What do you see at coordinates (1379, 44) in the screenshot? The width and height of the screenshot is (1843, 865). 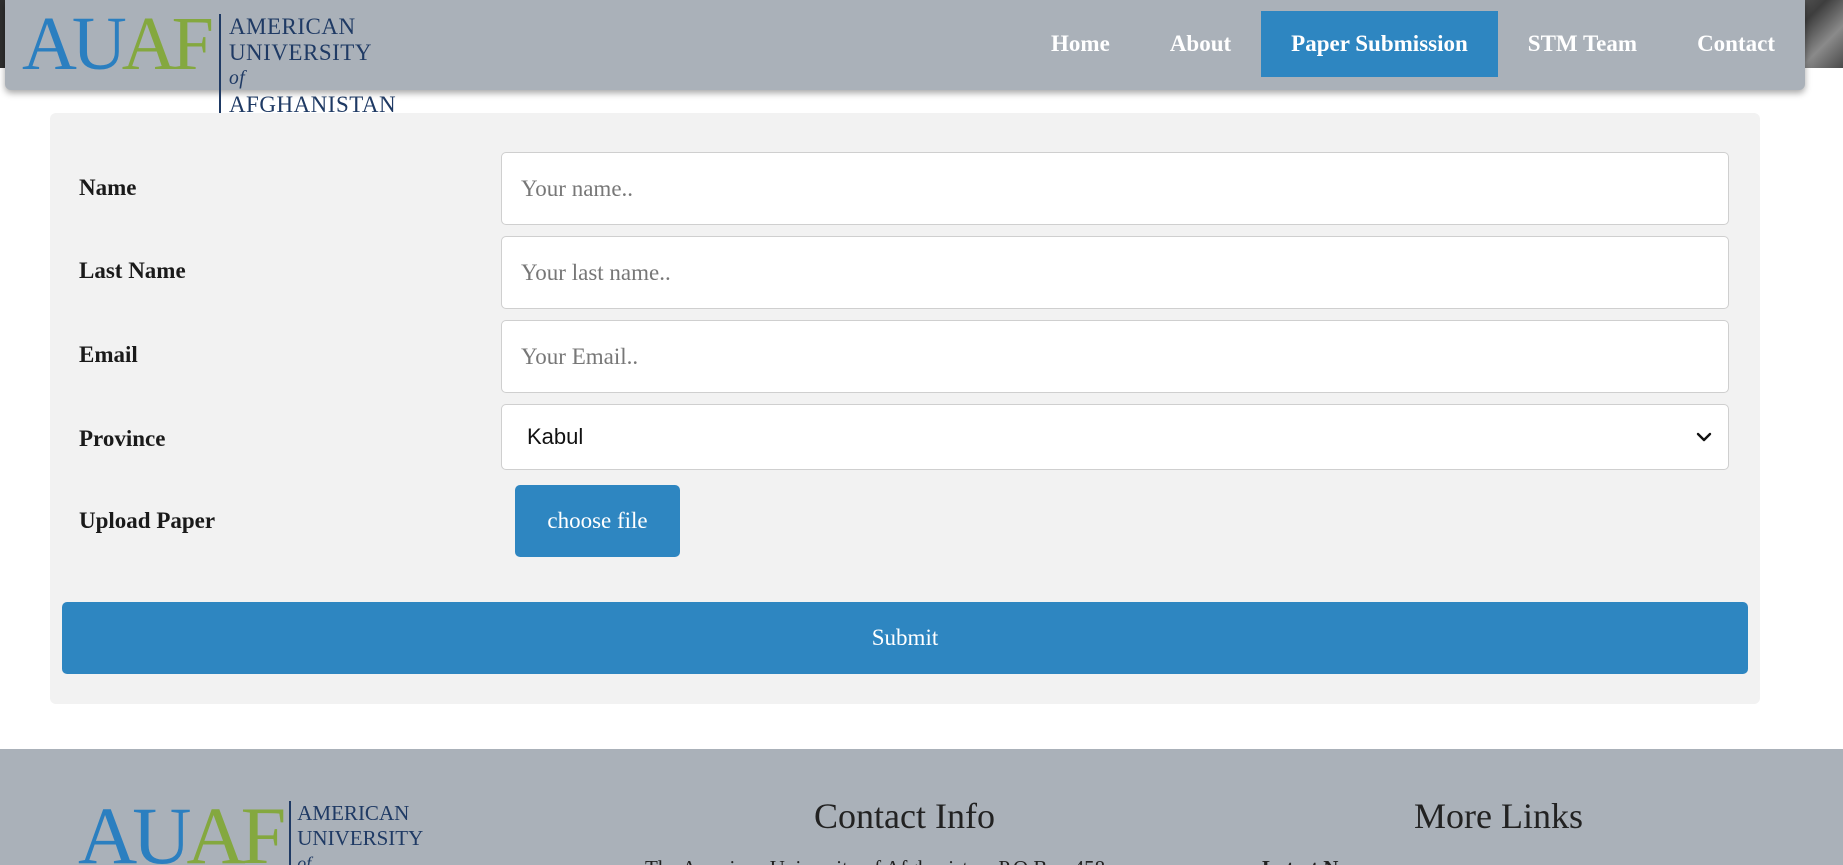 I see `nav-paper-submission: Paper Submission` at bounding box center [1379, 44].